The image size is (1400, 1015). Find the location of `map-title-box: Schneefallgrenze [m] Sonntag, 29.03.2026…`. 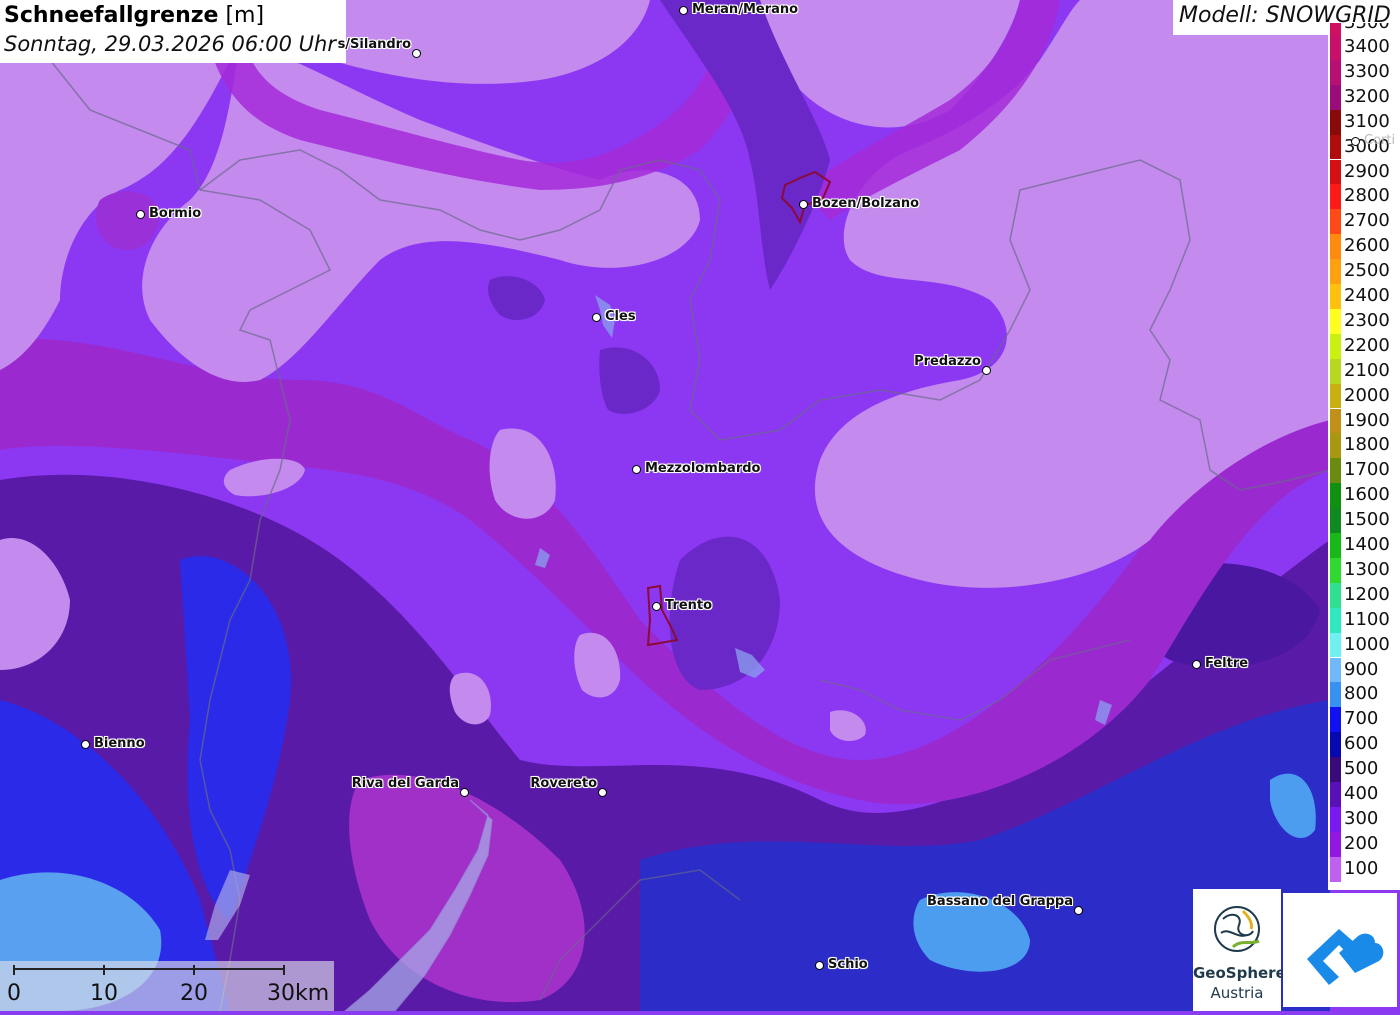

map-title-box: Schneefallgrenze [m] Sonntag, 29.03.2026… is located at coordinates (173, 31).